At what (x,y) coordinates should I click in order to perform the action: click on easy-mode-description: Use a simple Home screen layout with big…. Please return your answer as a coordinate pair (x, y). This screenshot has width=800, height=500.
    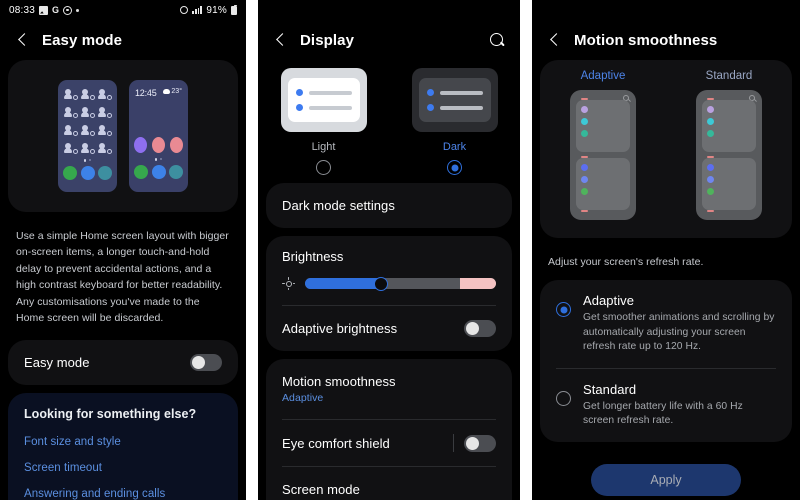
    Looking at the image, I should click on (122, 277).